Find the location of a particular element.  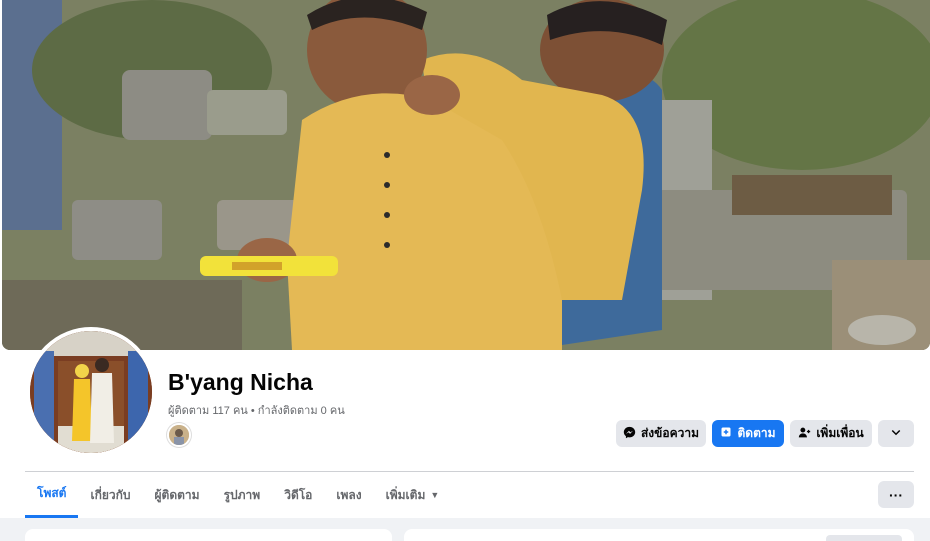

avatar-image is located at coordinates (91, 392).